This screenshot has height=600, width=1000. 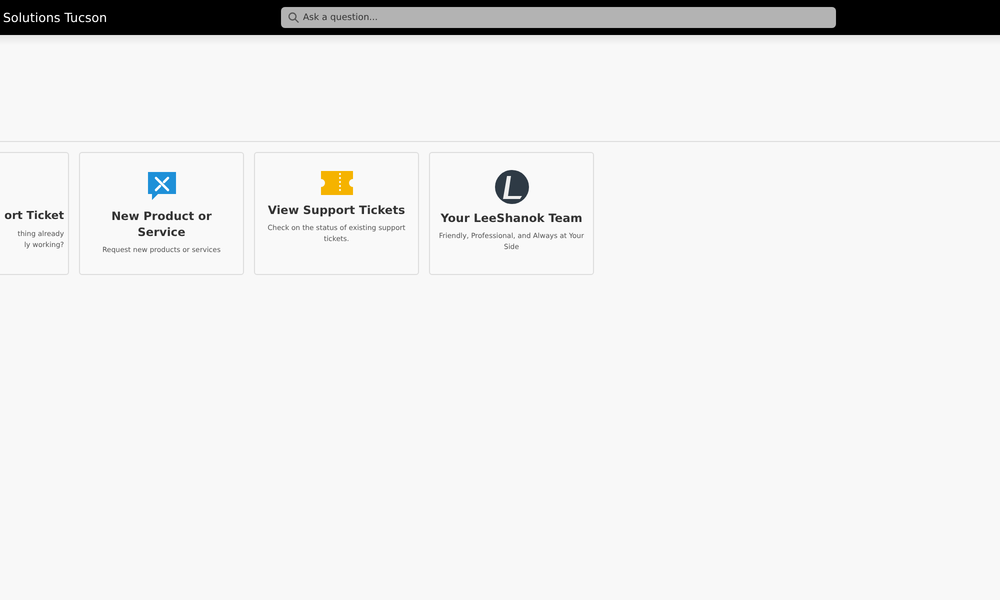 I want to click on brand-name: Solutions Tucson, so click(x=55, y=17).